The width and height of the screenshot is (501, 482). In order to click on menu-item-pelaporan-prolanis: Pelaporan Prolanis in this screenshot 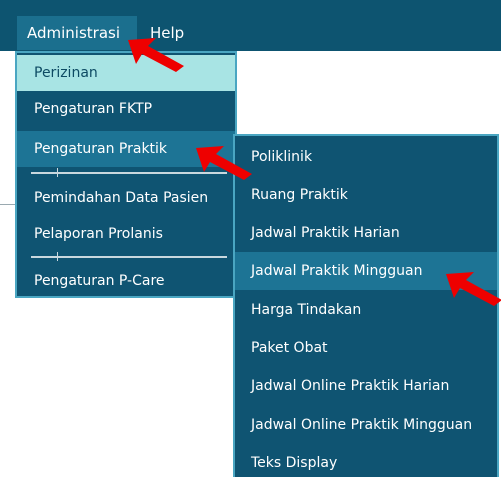, I will do `click(126, 234)`.